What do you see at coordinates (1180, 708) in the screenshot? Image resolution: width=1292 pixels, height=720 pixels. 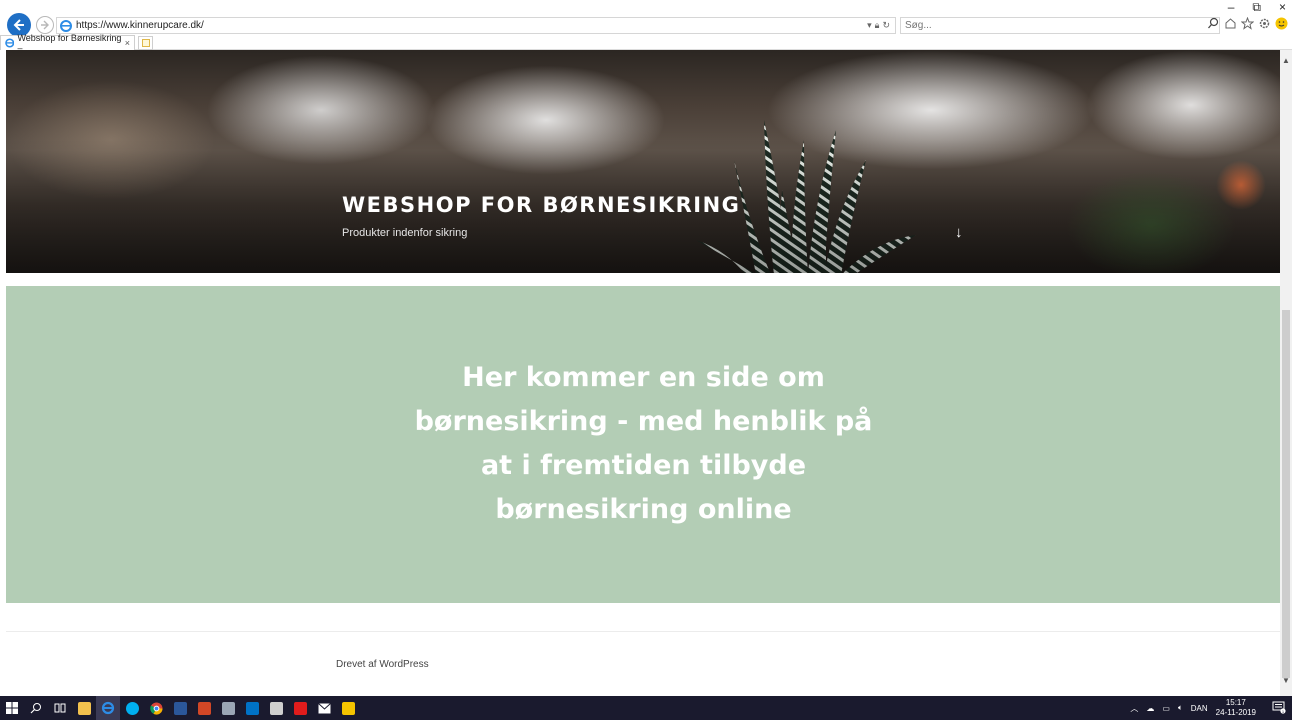 I see `volume-icon: 🔈︎` at bounding box center [1180, 708].